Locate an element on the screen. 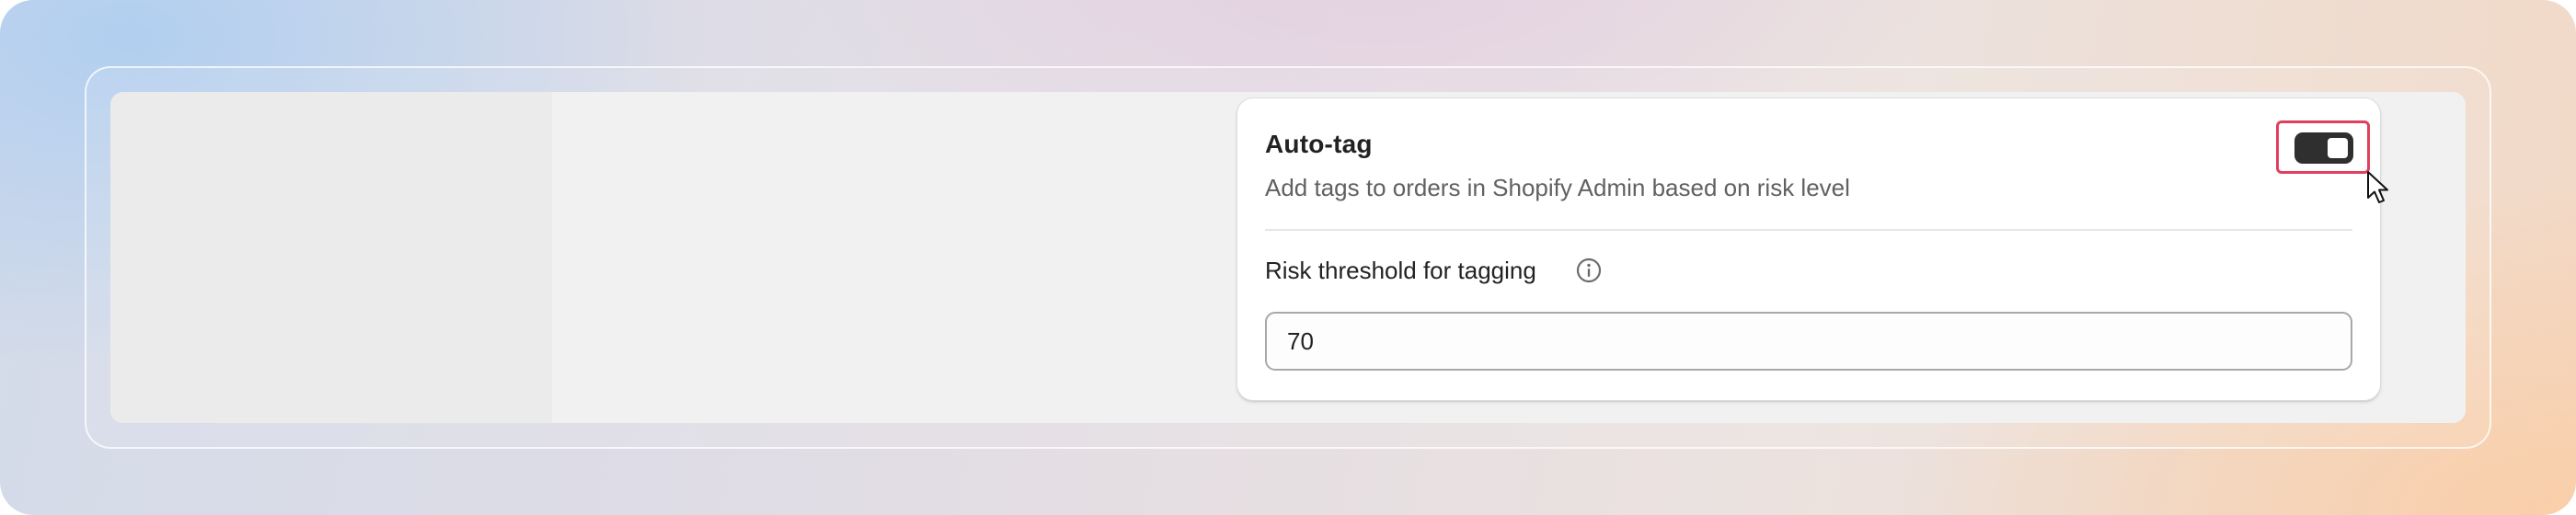 This screenshot has height=515, width=2576. auto-tag-toggle is located at coordinates (2323, 148).